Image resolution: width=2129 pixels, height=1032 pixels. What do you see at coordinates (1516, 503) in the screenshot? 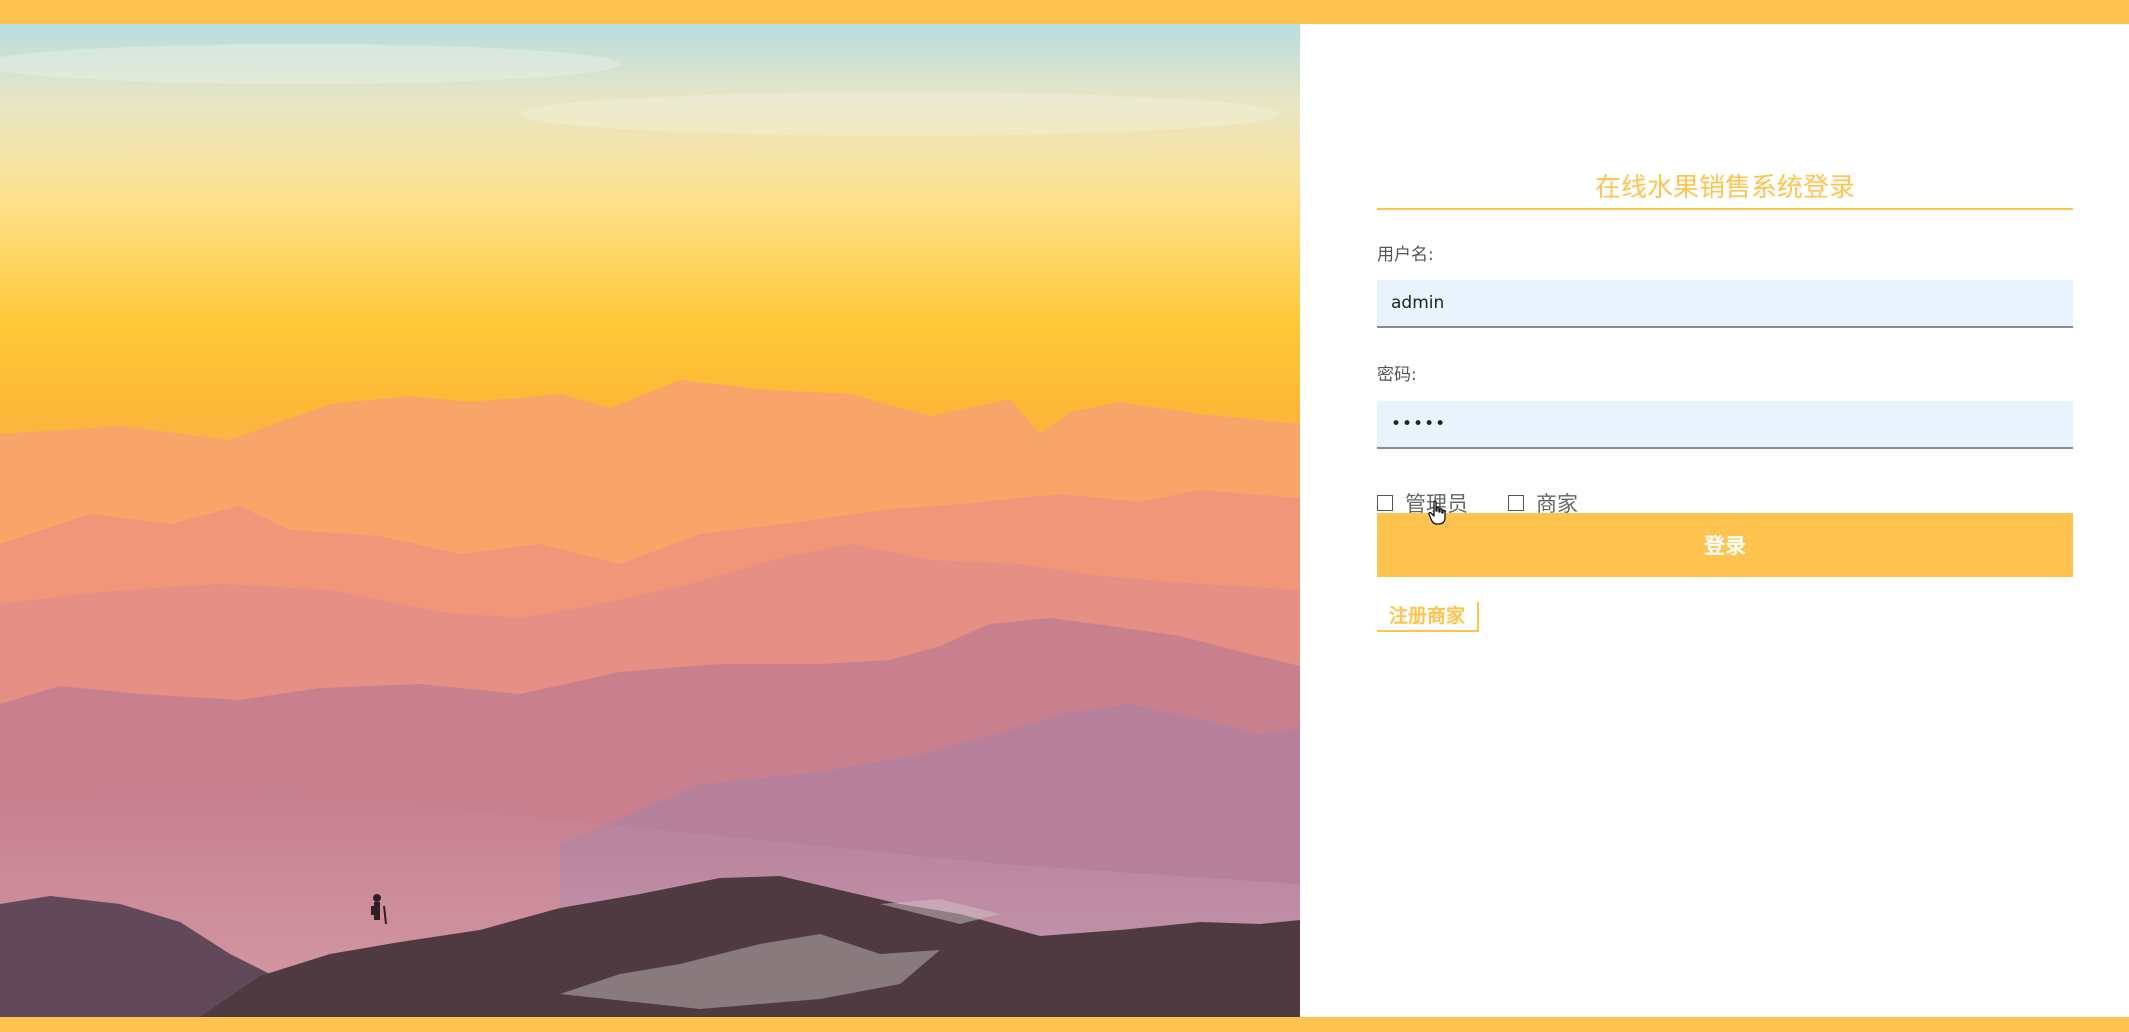
I see `role-merchant-checkbox` at bounding box center [1516, 503].